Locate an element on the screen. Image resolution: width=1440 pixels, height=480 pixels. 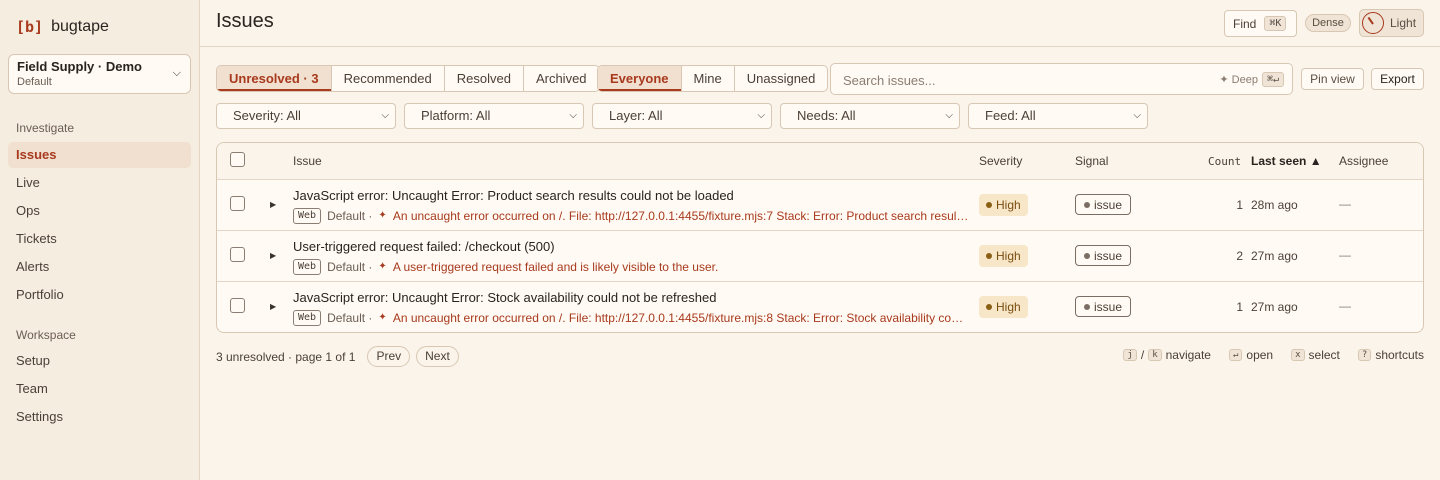
tab-unresolved: Unresolved · 3 is located at coordinates (274, 78).